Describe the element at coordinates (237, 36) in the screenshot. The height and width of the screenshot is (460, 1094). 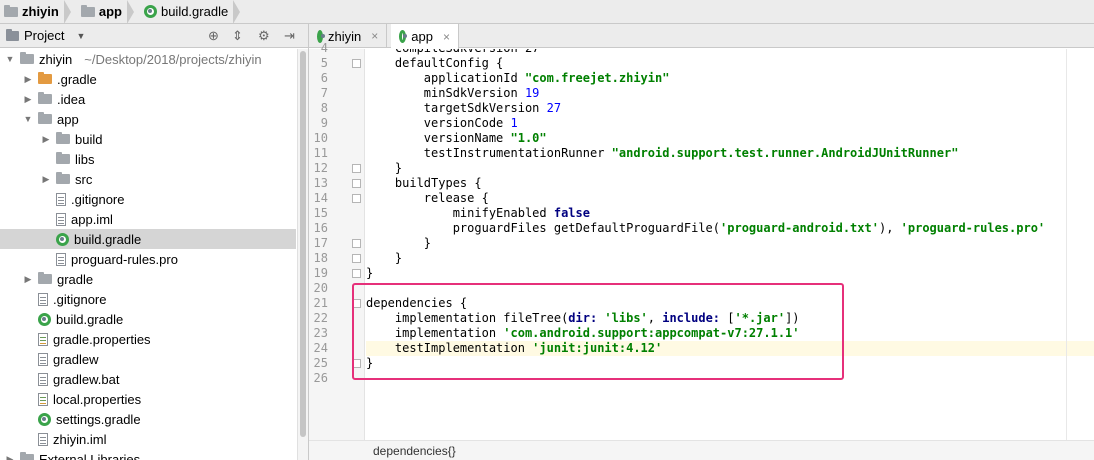
I see `collapse-icon: ⇕` at that location.